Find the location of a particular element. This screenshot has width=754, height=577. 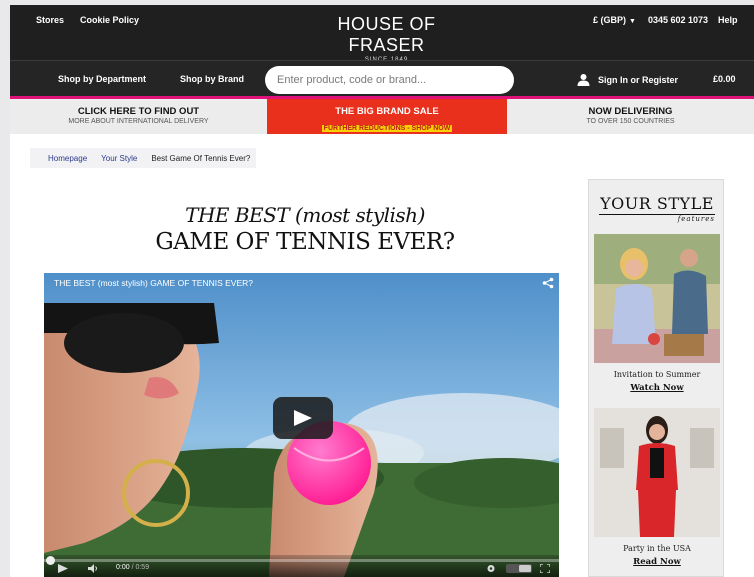

feature-image-summer is located at coordinates (657, 298).